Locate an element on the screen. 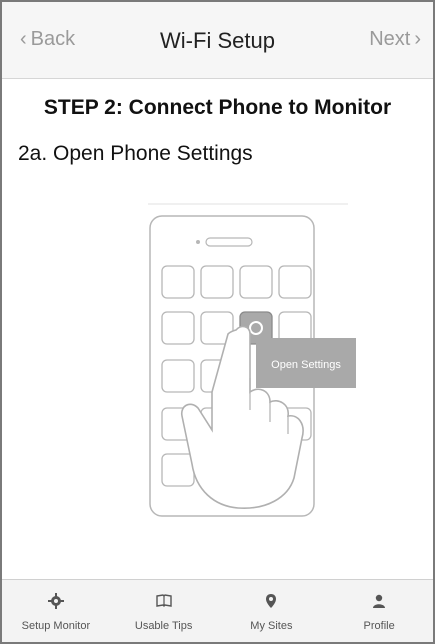 This screenshot has height=644, width=435. book-icon is located at coordinates (163, 600).